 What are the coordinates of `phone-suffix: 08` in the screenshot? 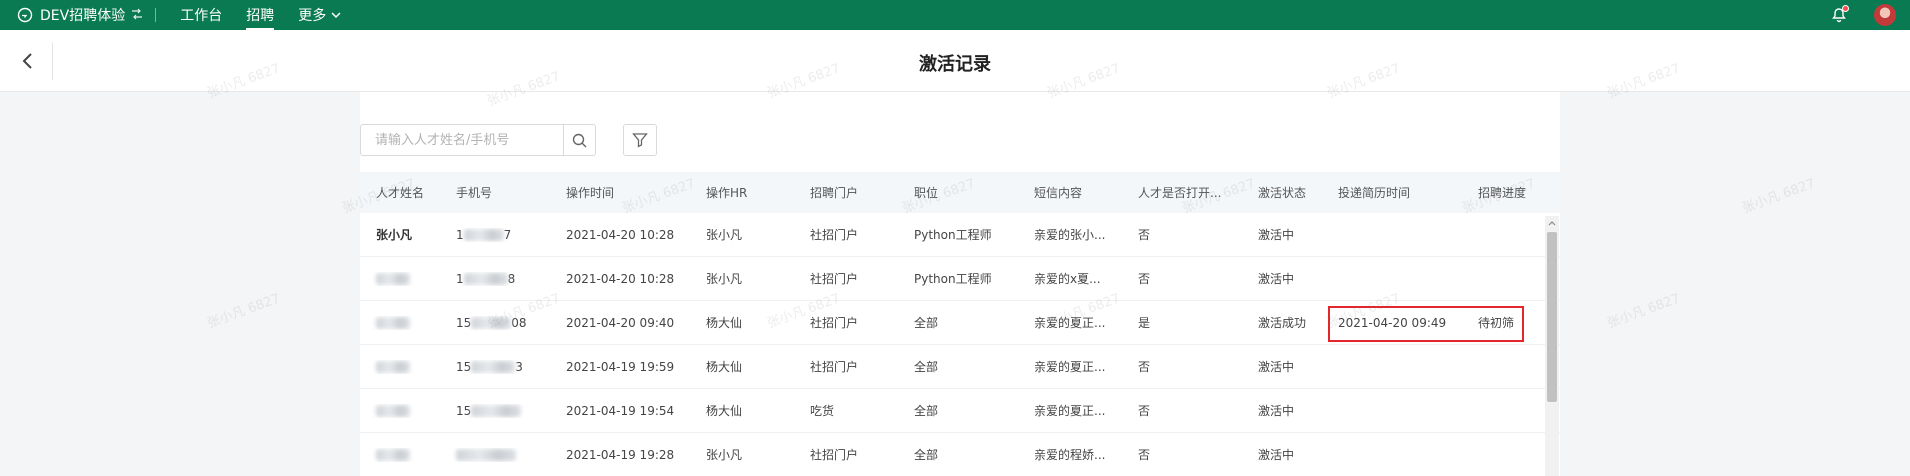 It's located at (519, 322).